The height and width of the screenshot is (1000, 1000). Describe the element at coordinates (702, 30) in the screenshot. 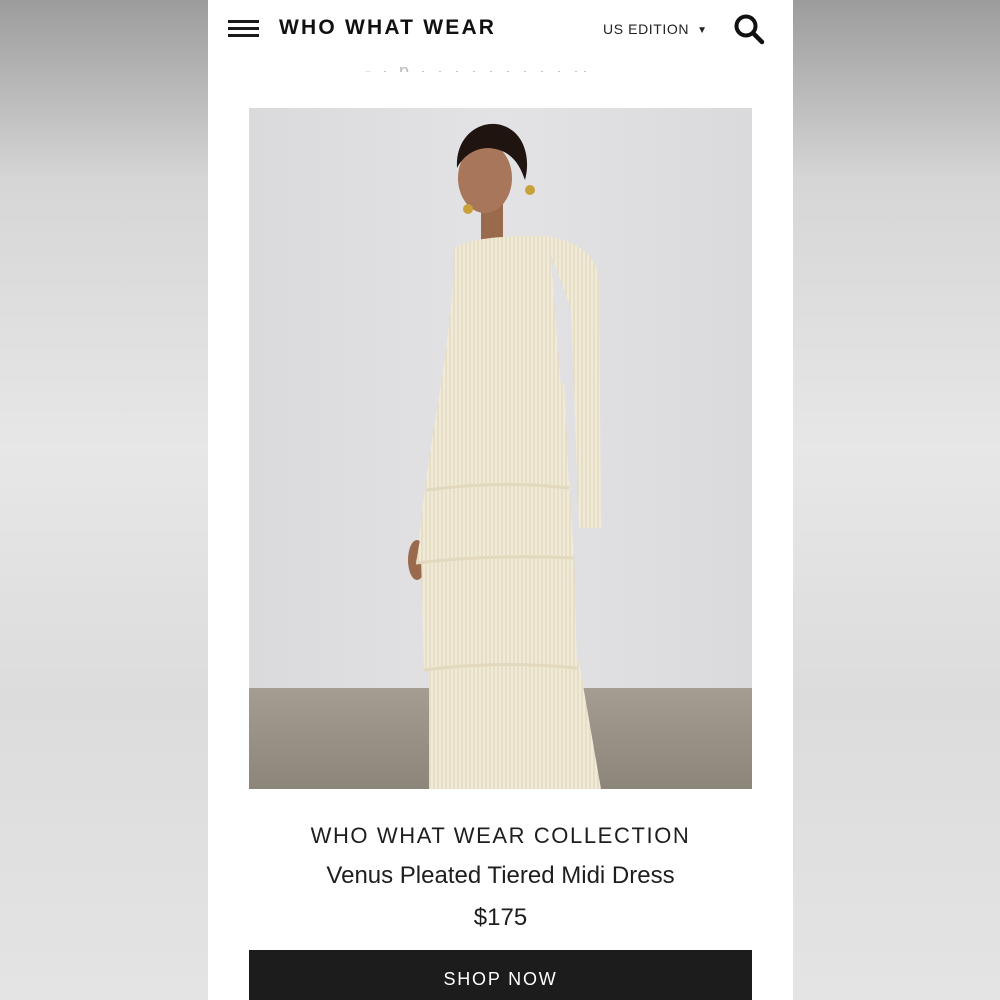

I see `caret-down-icon: ▼` at that location.